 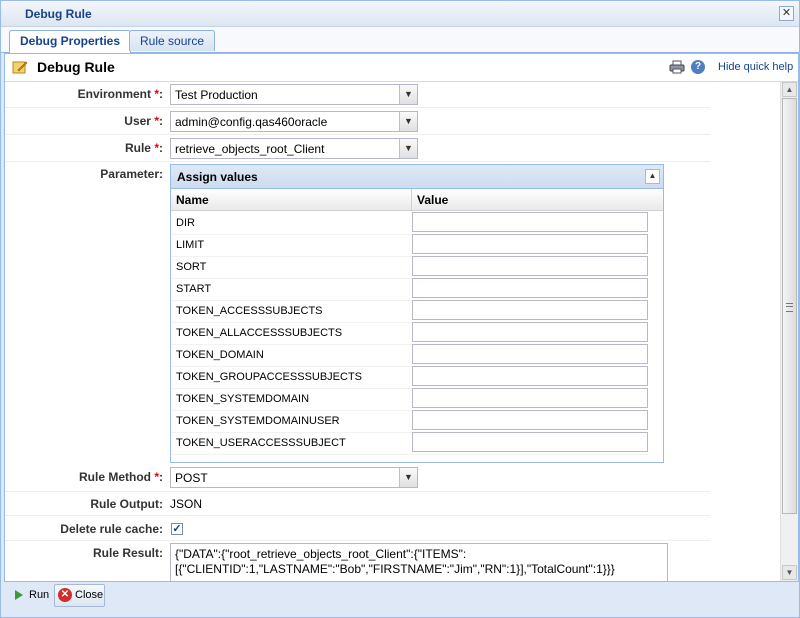 I want to click on param-name: TOKEN_ALLACCESSSUBJECTS, so click(x=259, y=333).